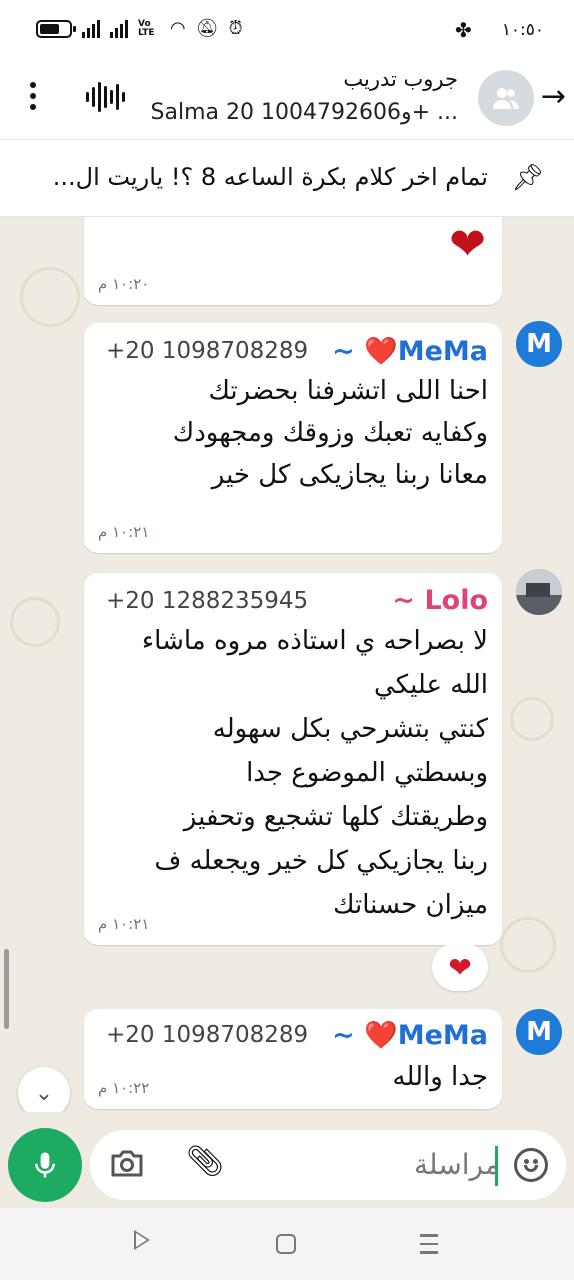 The image size is (574, 1280). Describe the element at coordinates (205, 1161) in the screenshot. I see `attach-icon: 📎︎` at that location.